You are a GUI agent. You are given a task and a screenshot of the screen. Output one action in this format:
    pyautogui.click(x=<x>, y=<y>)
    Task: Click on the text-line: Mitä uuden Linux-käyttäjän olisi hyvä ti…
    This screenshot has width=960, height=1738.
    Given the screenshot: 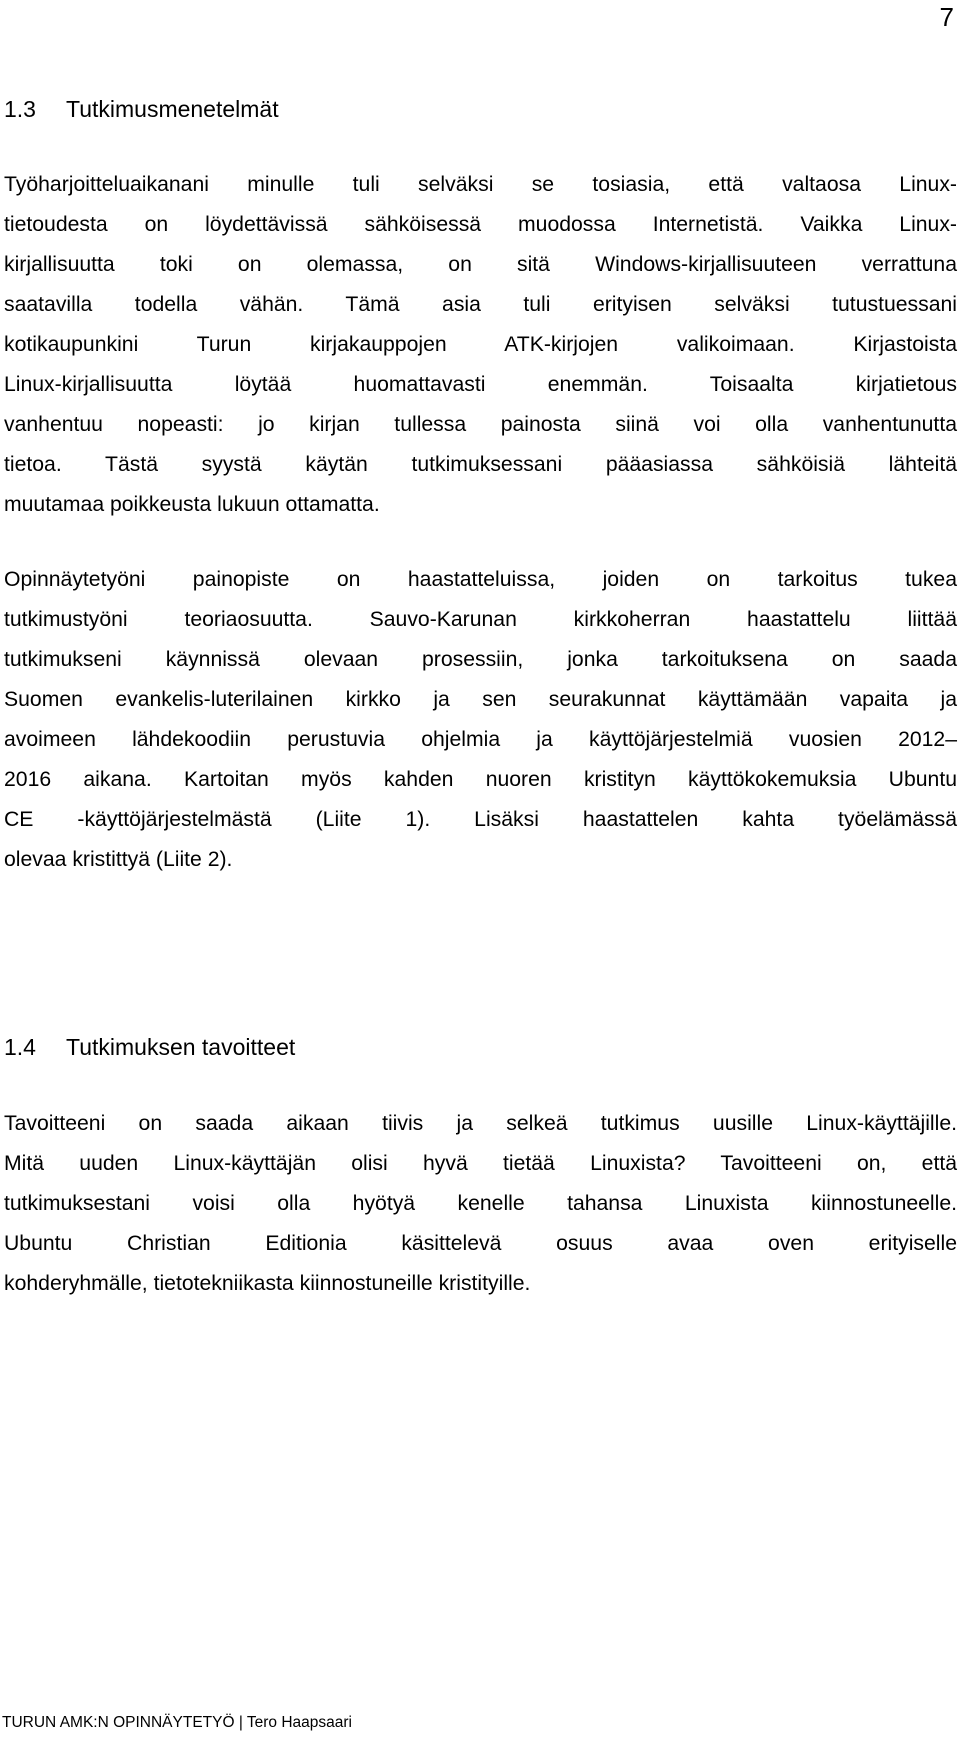 What is the action you would take?
    pyautogui.click(x=480, y=1163)
    